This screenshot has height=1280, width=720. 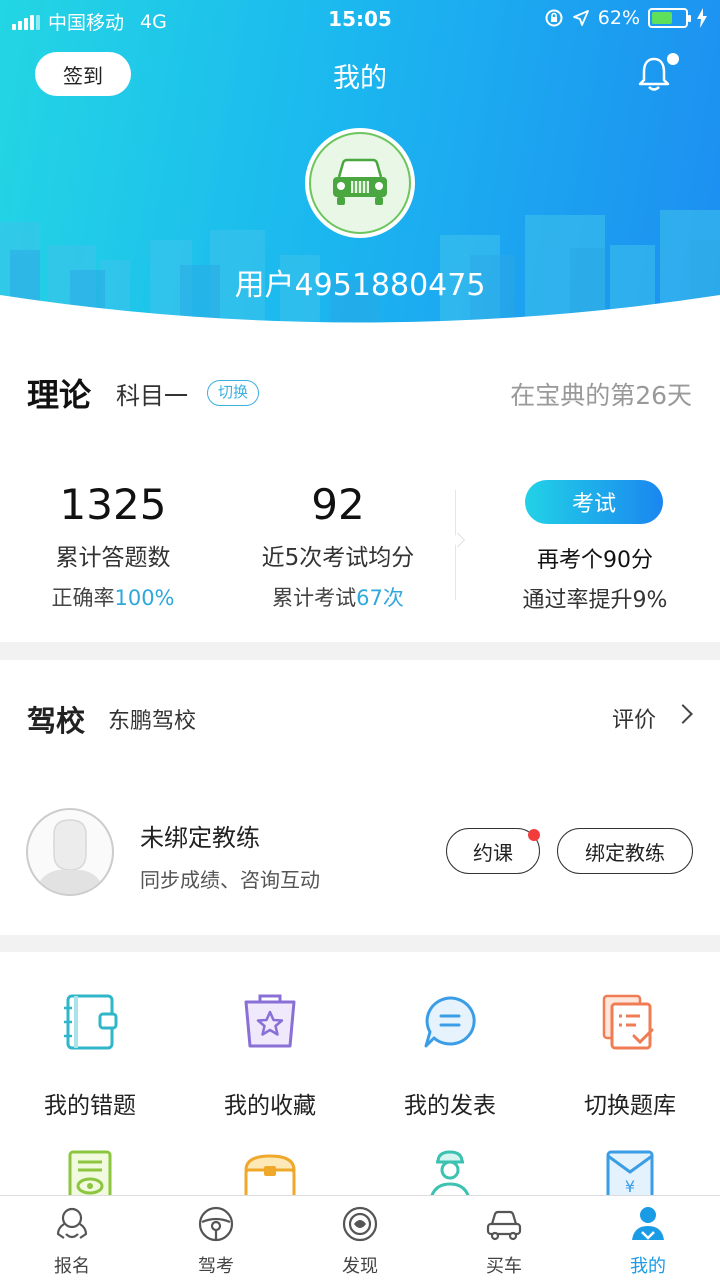 I want to click on exam-button: 考试, so click(x=594, y=502).